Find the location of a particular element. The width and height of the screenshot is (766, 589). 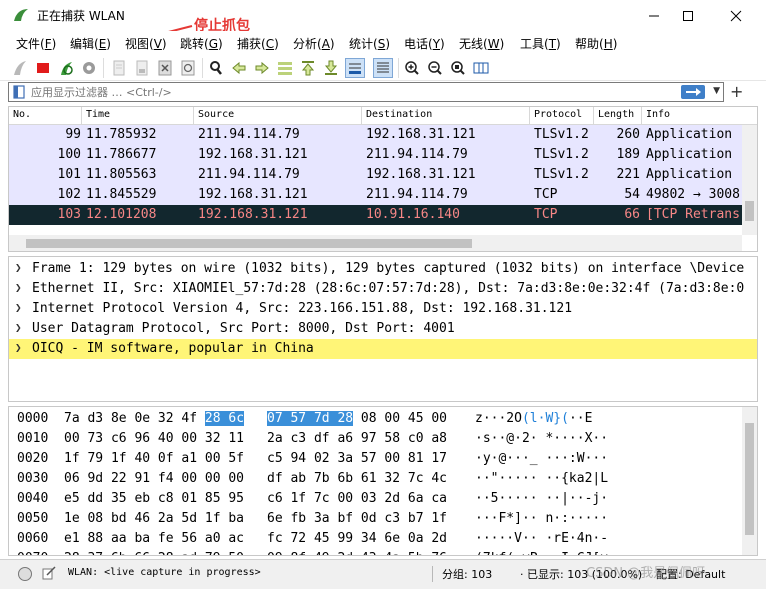

close-file-icon is located at coordinates (165, 68).